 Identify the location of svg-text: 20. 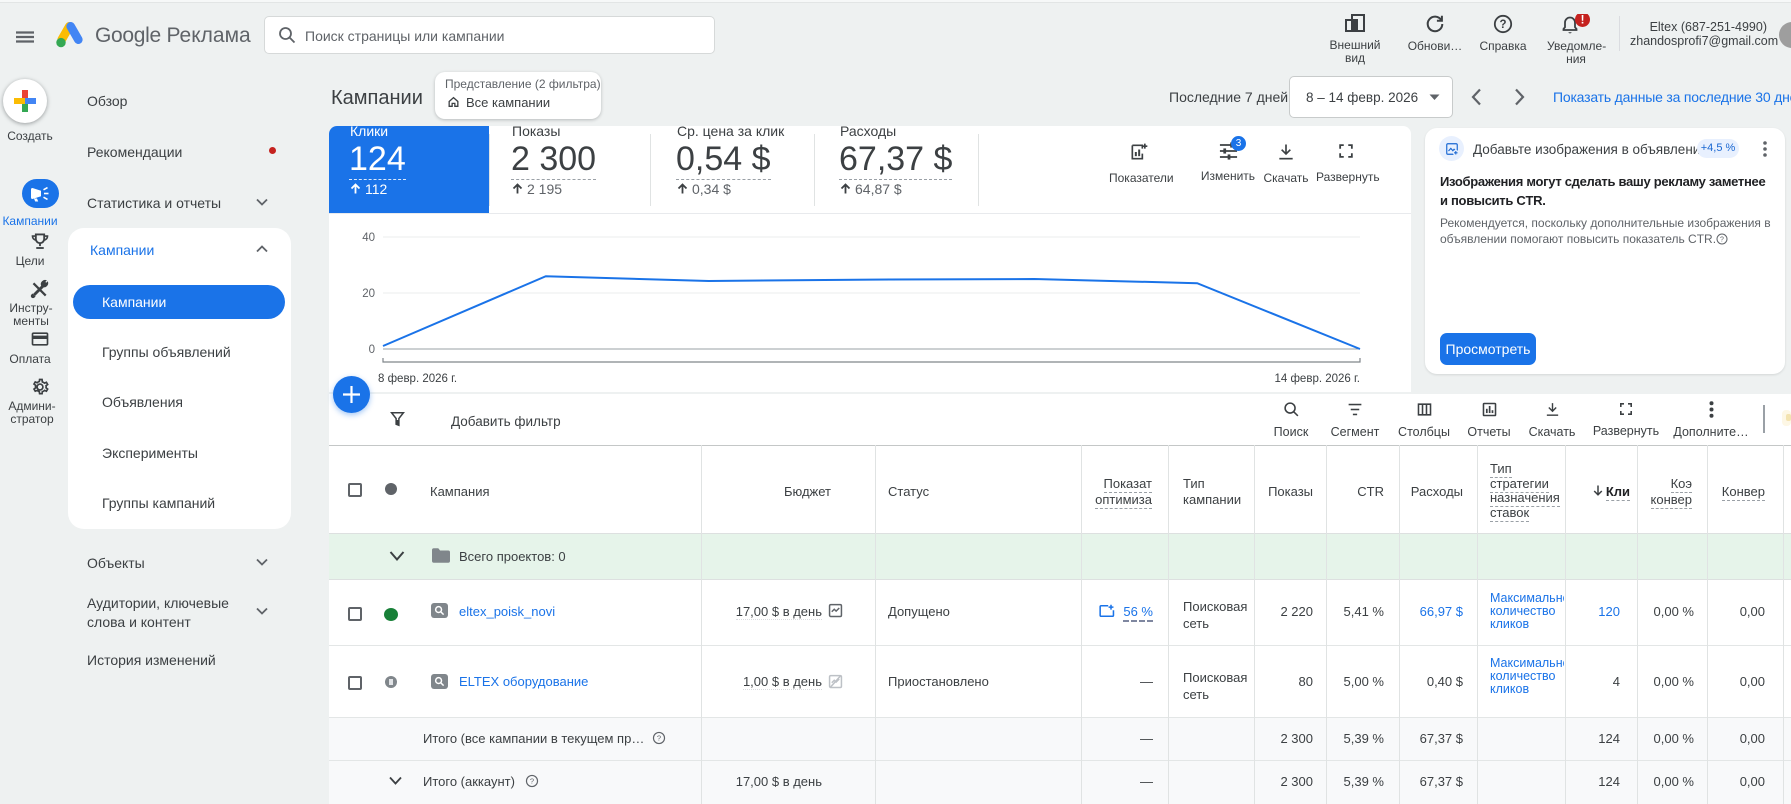
(368, 294).